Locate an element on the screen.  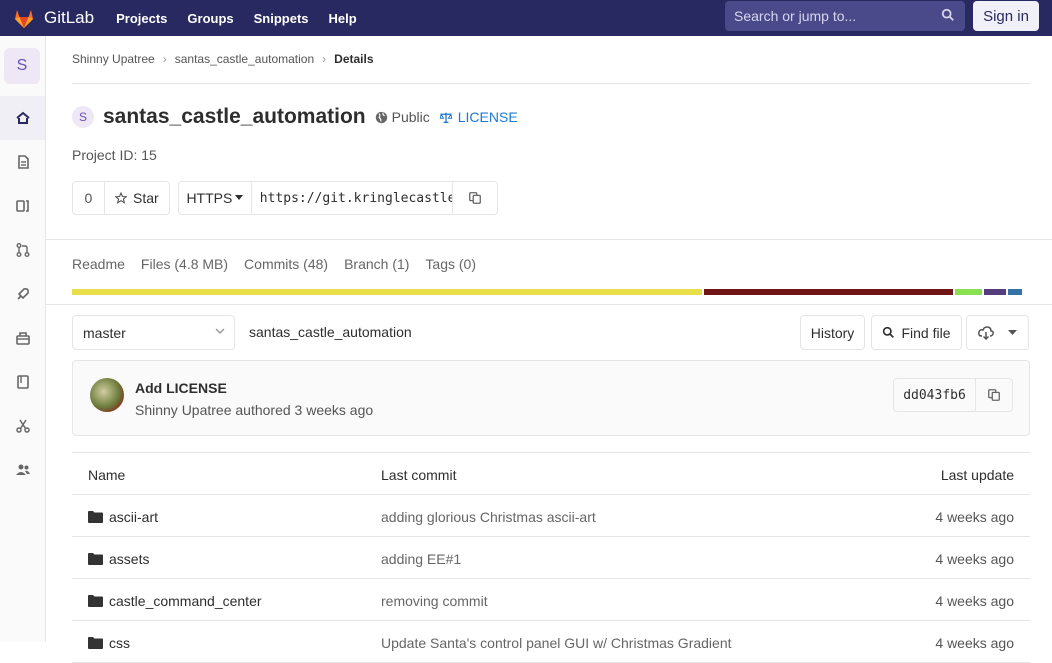
protocol-label: HTTPS is located at coordinates (209, 198).